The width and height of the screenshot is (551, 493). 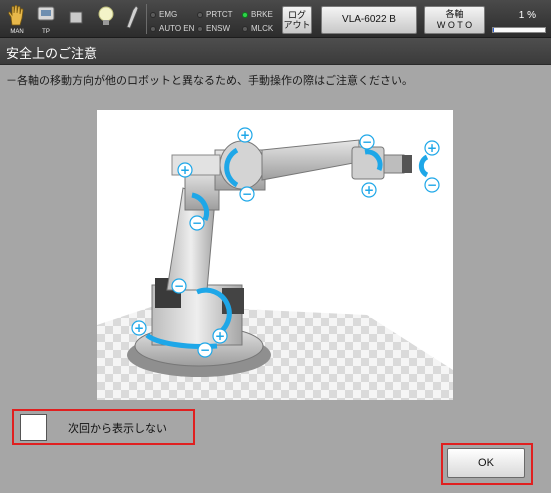 I want to click on dont-show-again-checkbox, so click(x=33, y=427).